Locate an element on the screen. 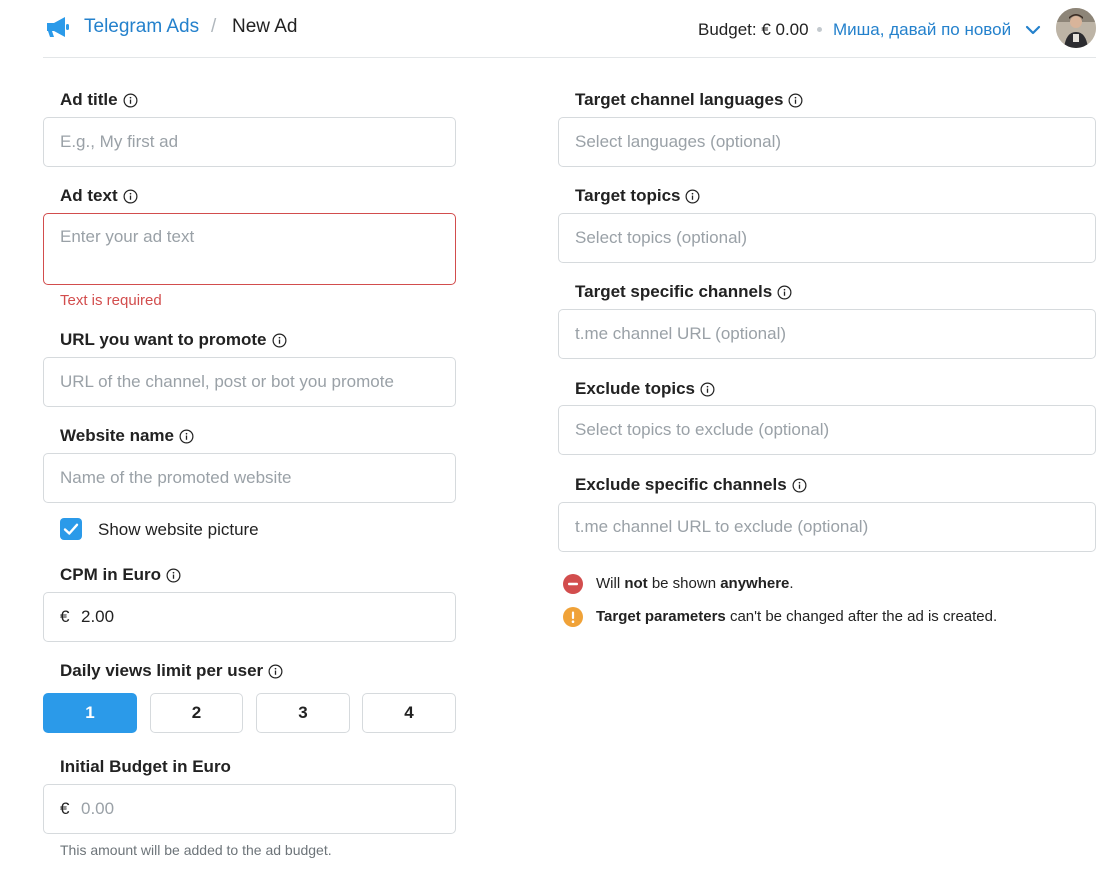  url-label-text: URL you want to promote is located at coordinates (163, 339).